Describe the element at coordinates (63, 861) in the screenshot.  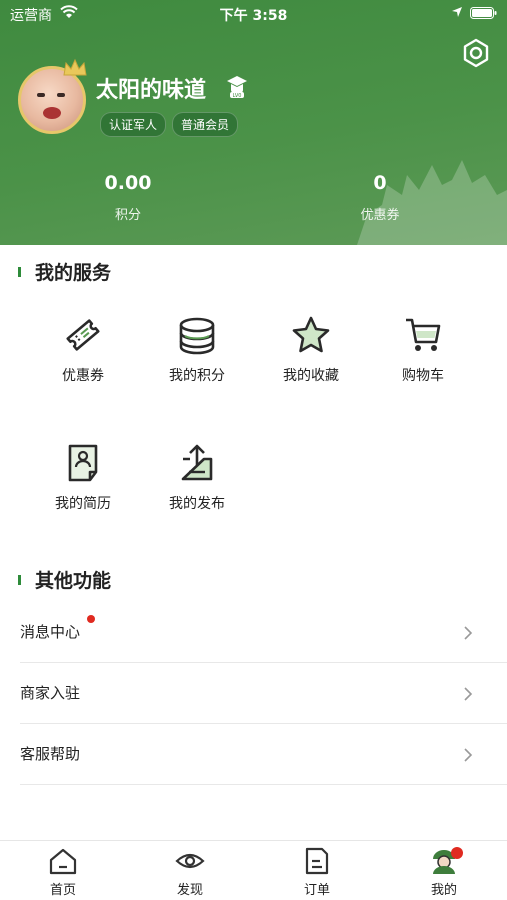
I see `home-icon` at that location.